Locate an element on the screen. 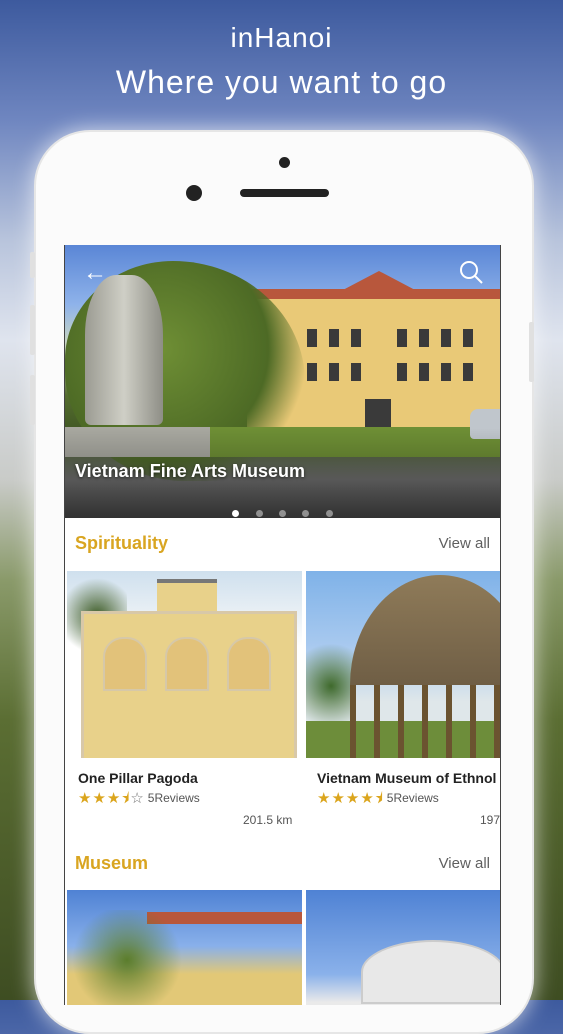  carousel-indicator is located at coordinates (282, 513).